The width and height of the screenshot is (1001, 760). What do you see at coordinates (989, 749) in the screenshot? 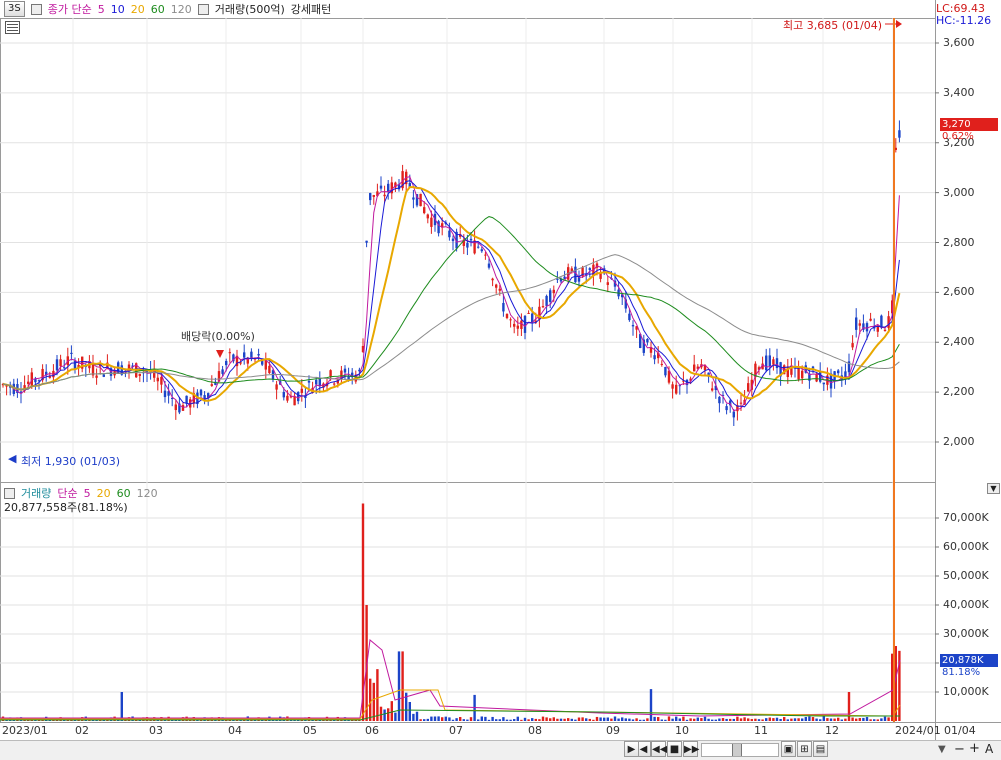
I see `auto-scale-button: A` at bounding box center [989, 749].